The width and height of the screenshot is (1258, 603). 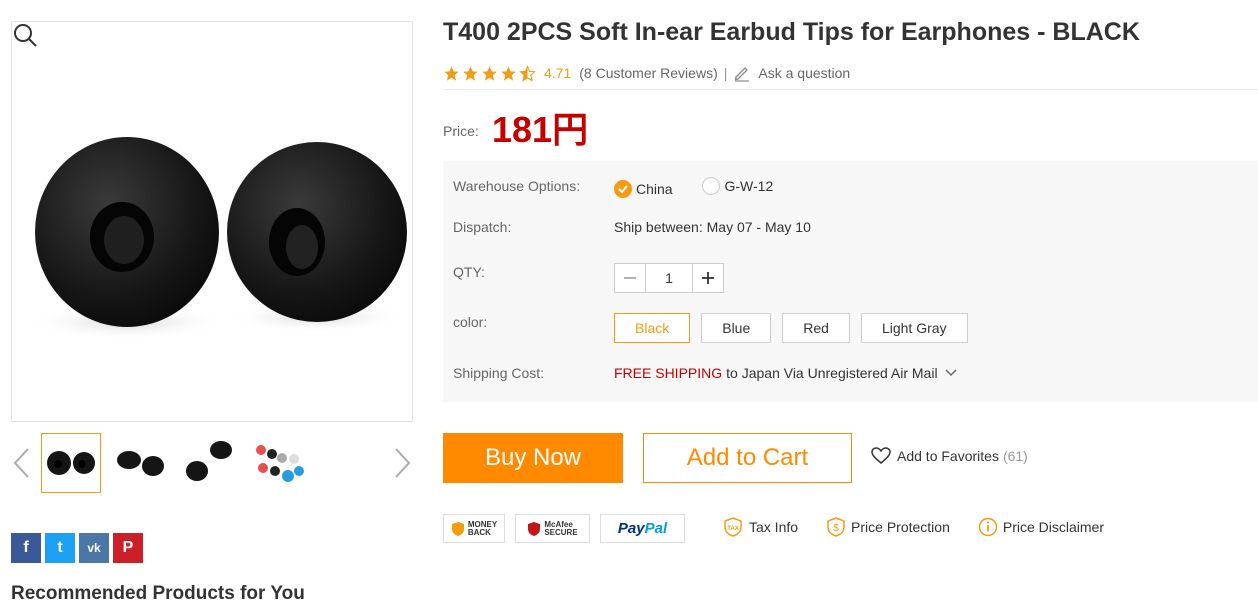 I want to click on money-back-badge: MONEY BACK, so click(x=474, y=528).